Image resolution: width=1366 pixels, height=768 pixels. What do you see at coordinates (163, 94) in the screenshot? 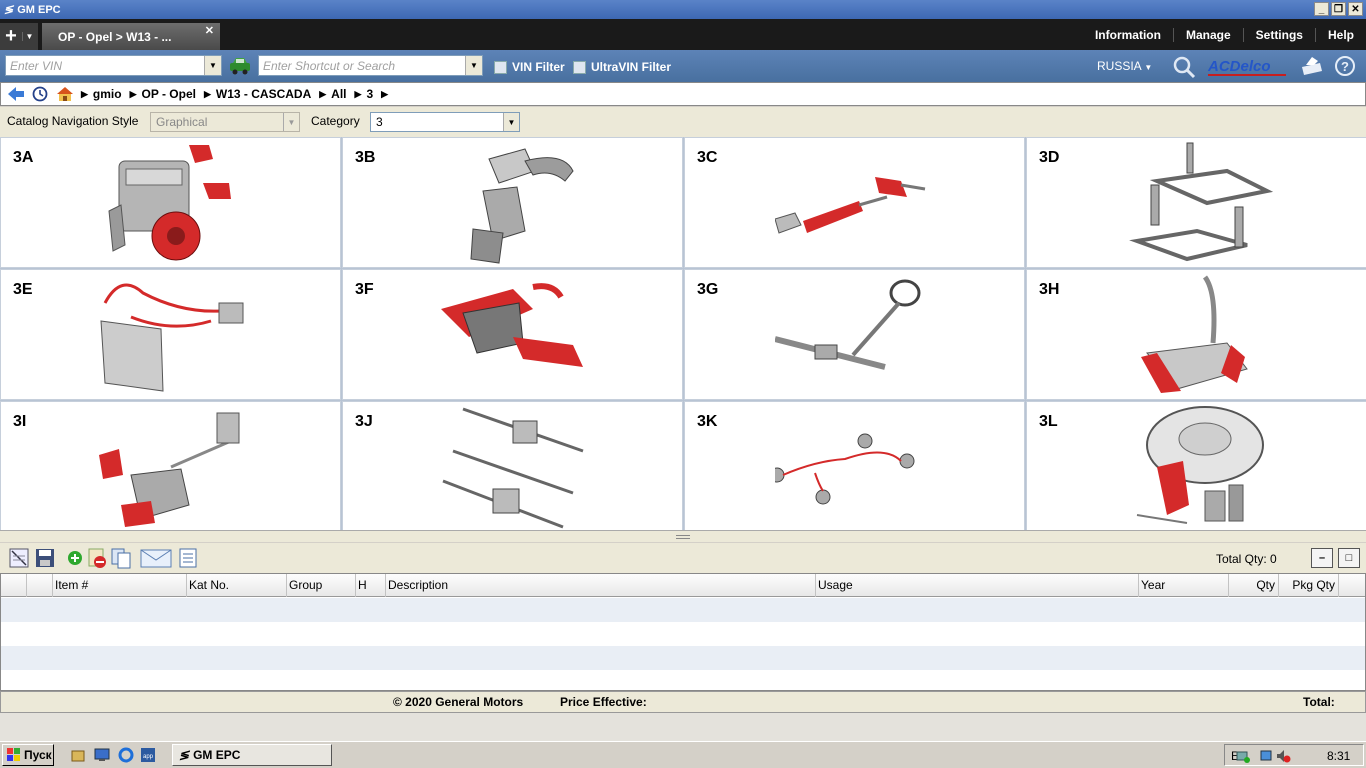
I see `breadcrumb-opel: ▶ OP - Opel` at bounding box center [163, 94].